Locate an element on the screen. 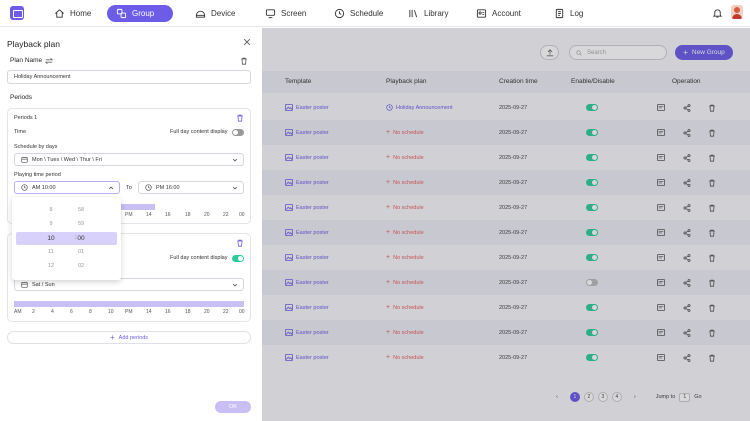 The image size is (750, 421). time-picker-dropdown: 8 9 10 11 12 : 58 59 00 01 02 is located at coordinates (66, 238).